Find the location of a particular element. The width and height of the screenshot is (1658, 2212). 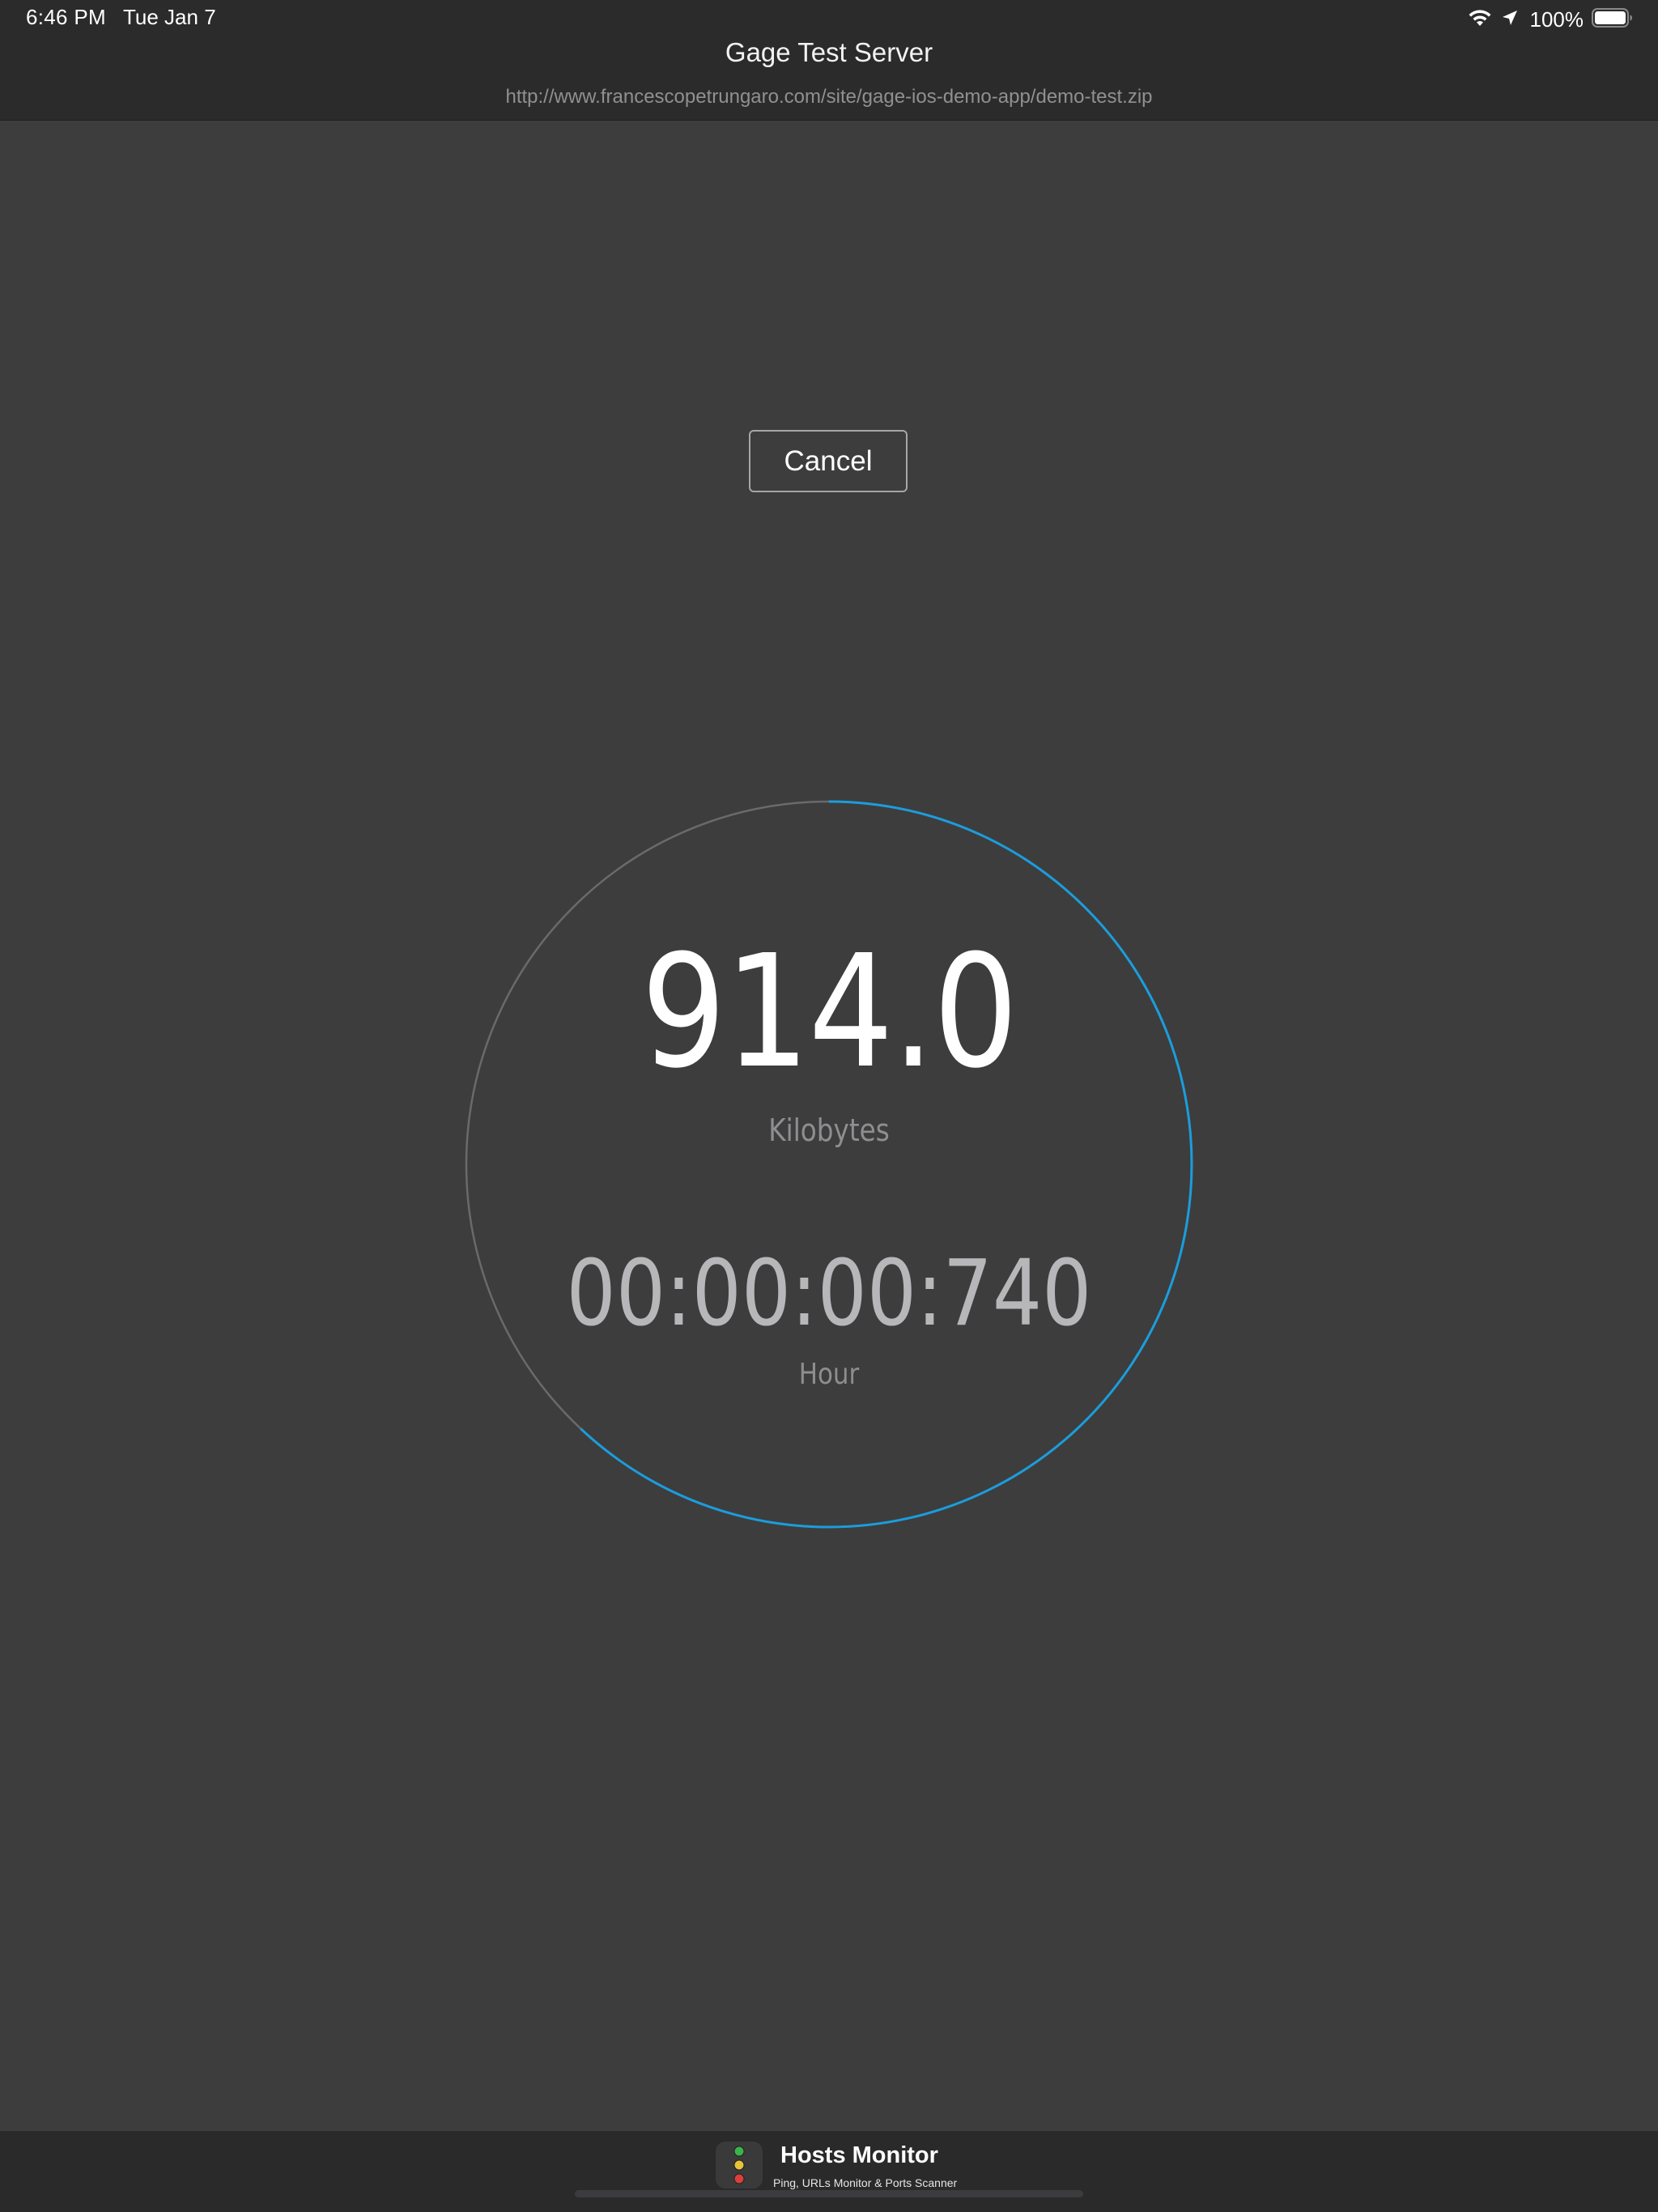

gauge-track is located at coordinates (829, 1164).